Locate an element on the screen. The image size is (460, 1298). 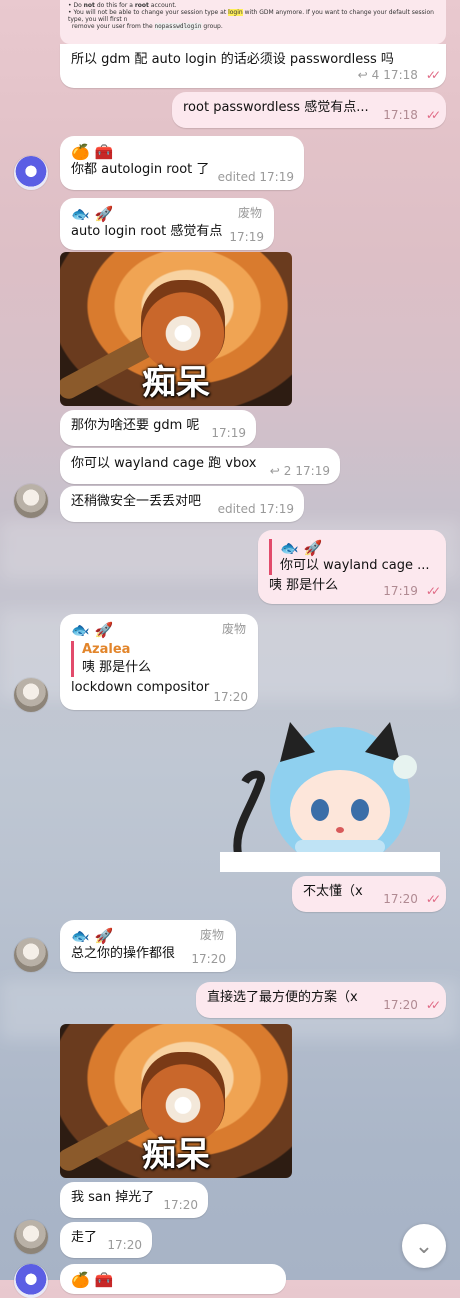
reply-count: 2 is located at coordinates (288, 471).